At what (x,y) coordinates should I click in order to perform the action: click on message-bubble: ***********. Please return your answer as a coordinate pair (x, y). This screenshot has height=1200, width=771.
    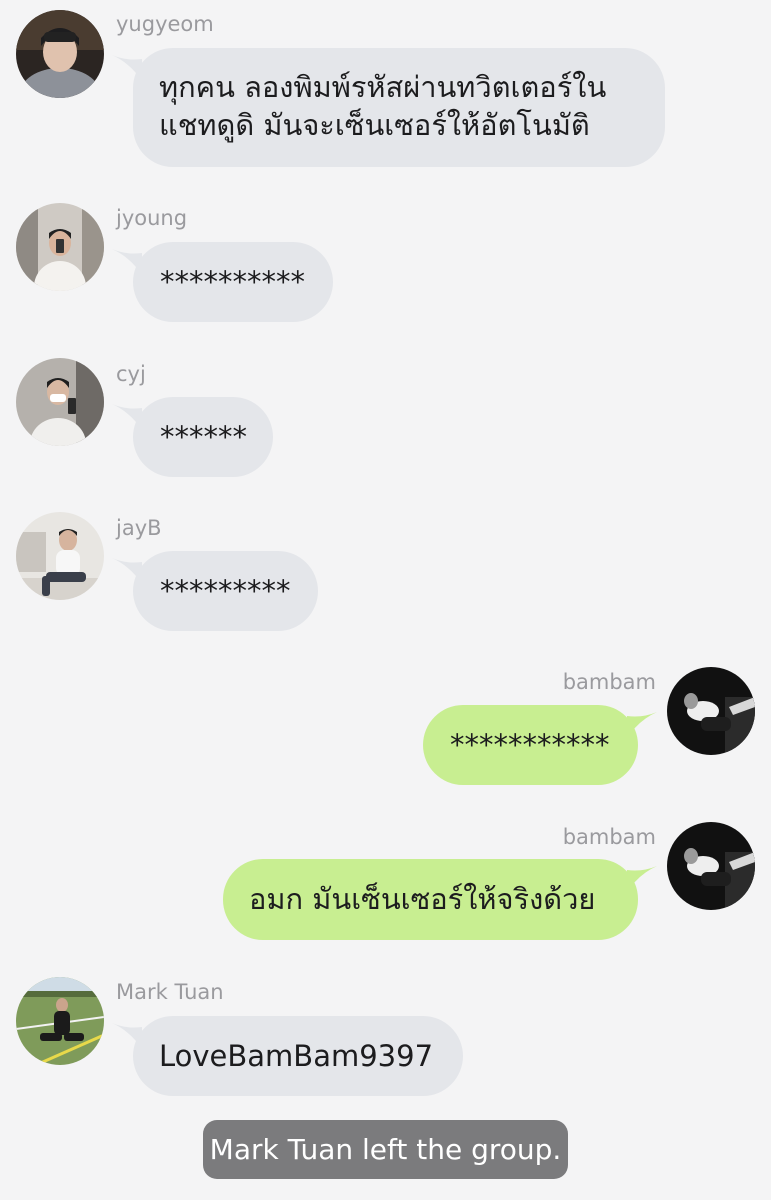
    Looking at the image, I should click on (530, 745).